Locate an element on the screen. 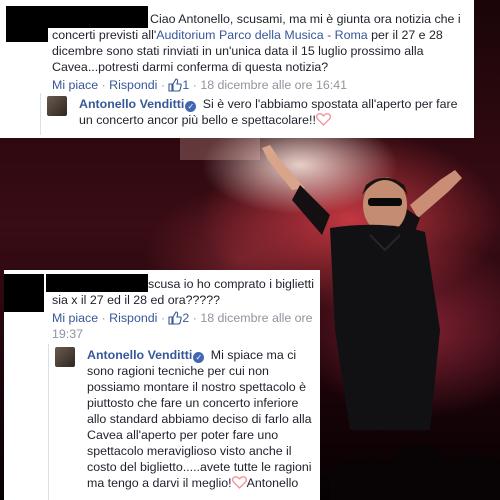  like-count: 2 is located at coordinates (178, 318).